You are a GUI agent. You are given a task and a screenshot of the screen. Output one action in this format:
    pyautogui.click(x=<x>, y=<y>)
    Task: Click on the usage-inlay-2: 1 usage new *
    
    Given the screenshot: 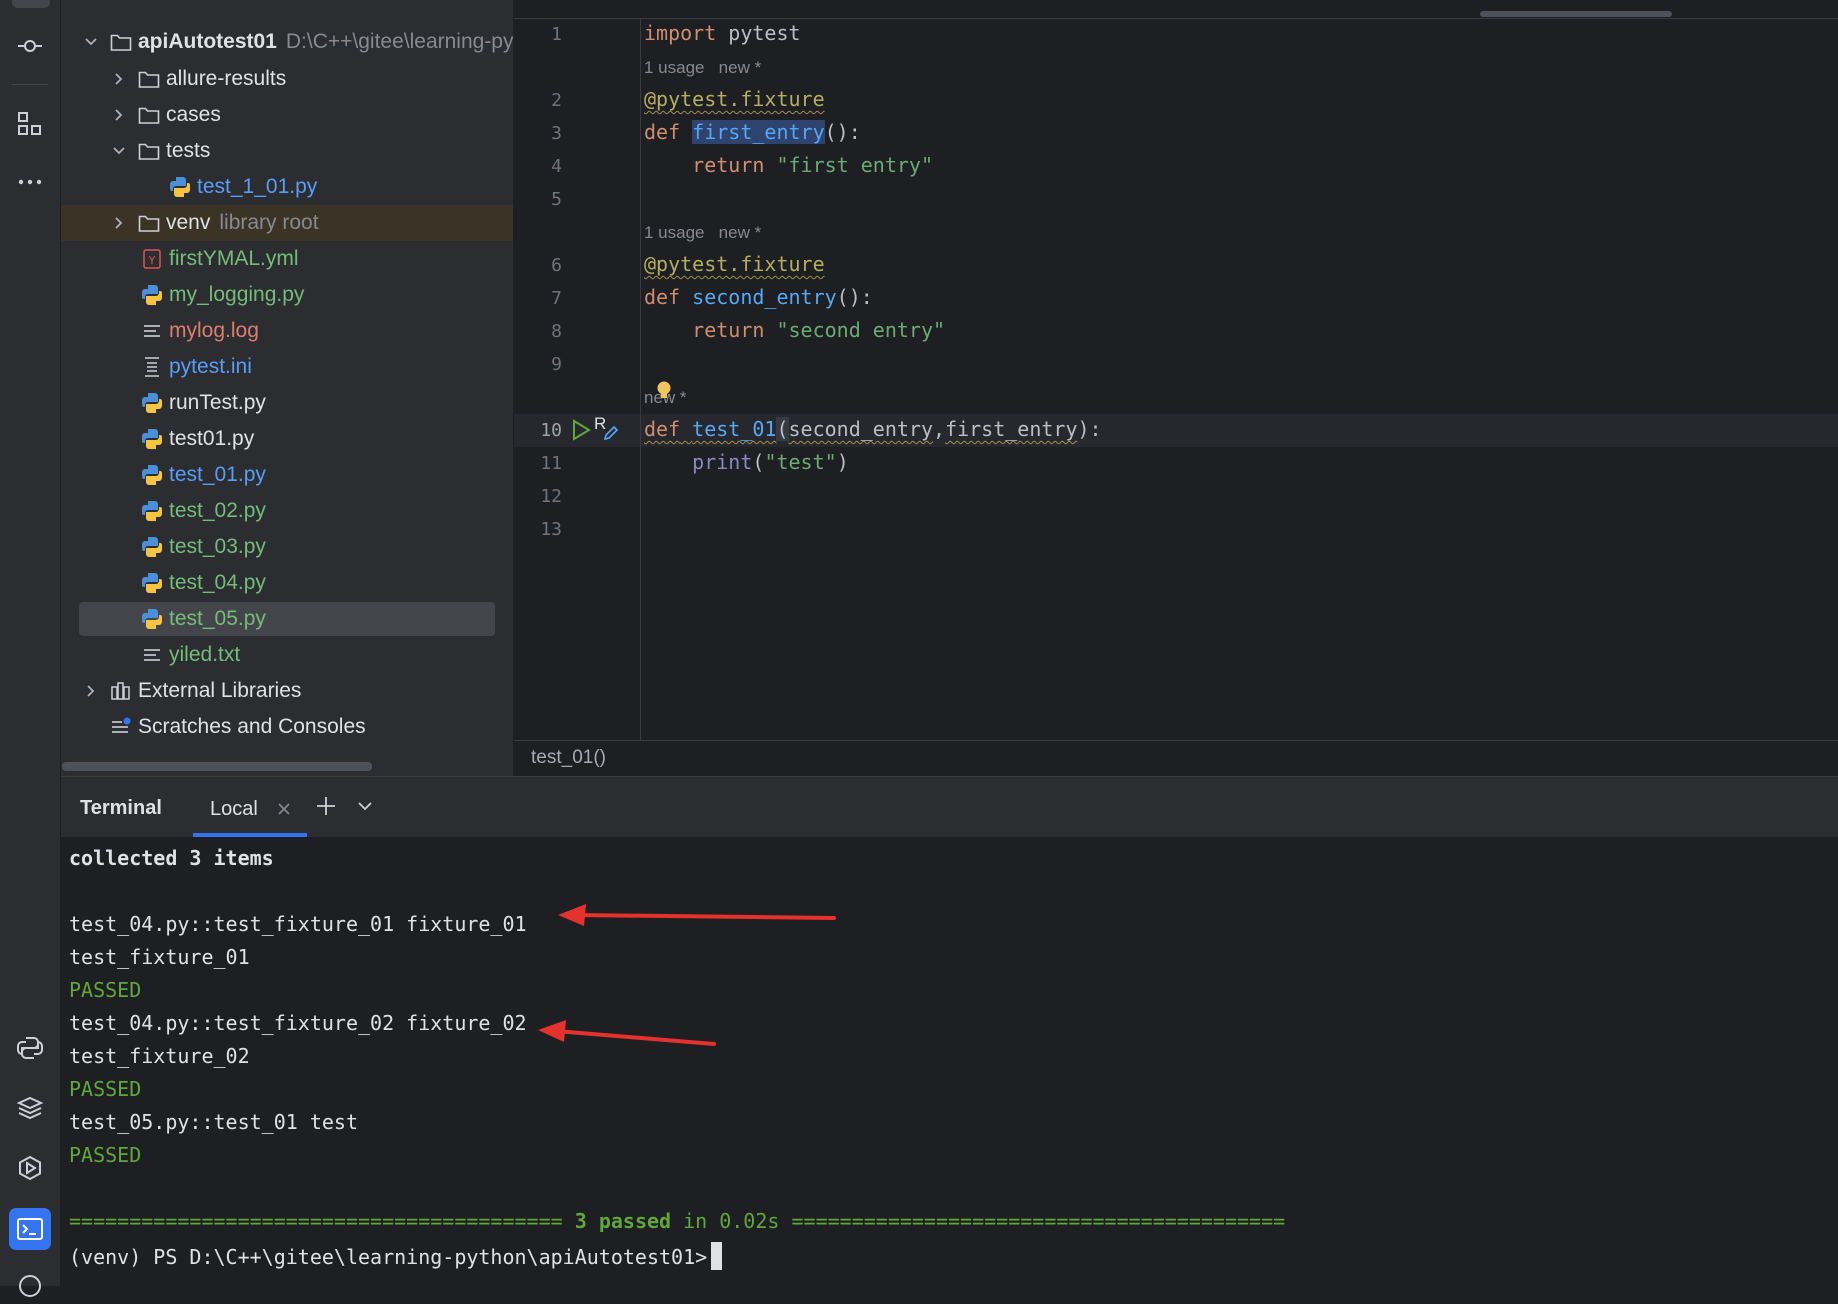 What is the action you would take?
    pyautogui.click(x=702, y=233)
    